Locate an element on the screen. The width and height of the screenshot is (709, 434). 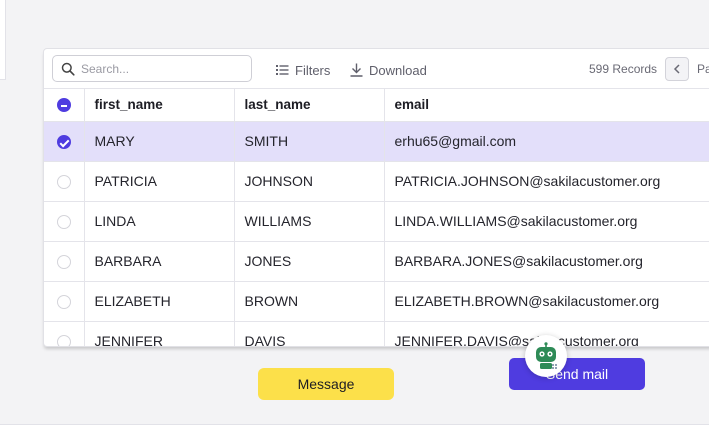
first-name-cell: JENNIFER is located at coordinates (159, 333).